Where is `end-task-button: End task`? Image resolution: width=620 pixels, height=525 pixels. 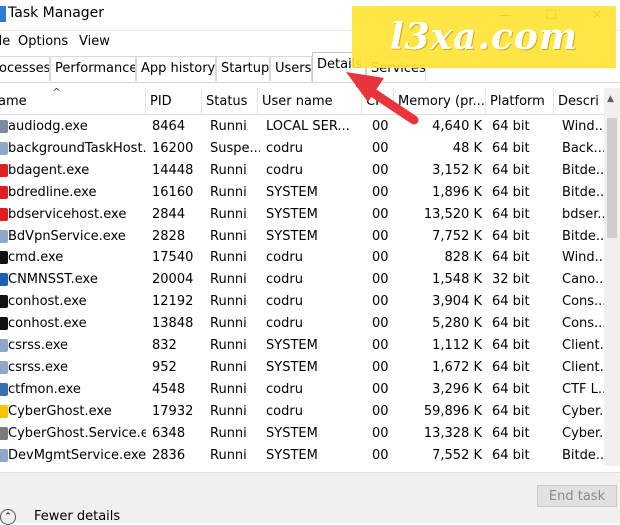 end-task-button: End task is located at coordinates (577, 496).